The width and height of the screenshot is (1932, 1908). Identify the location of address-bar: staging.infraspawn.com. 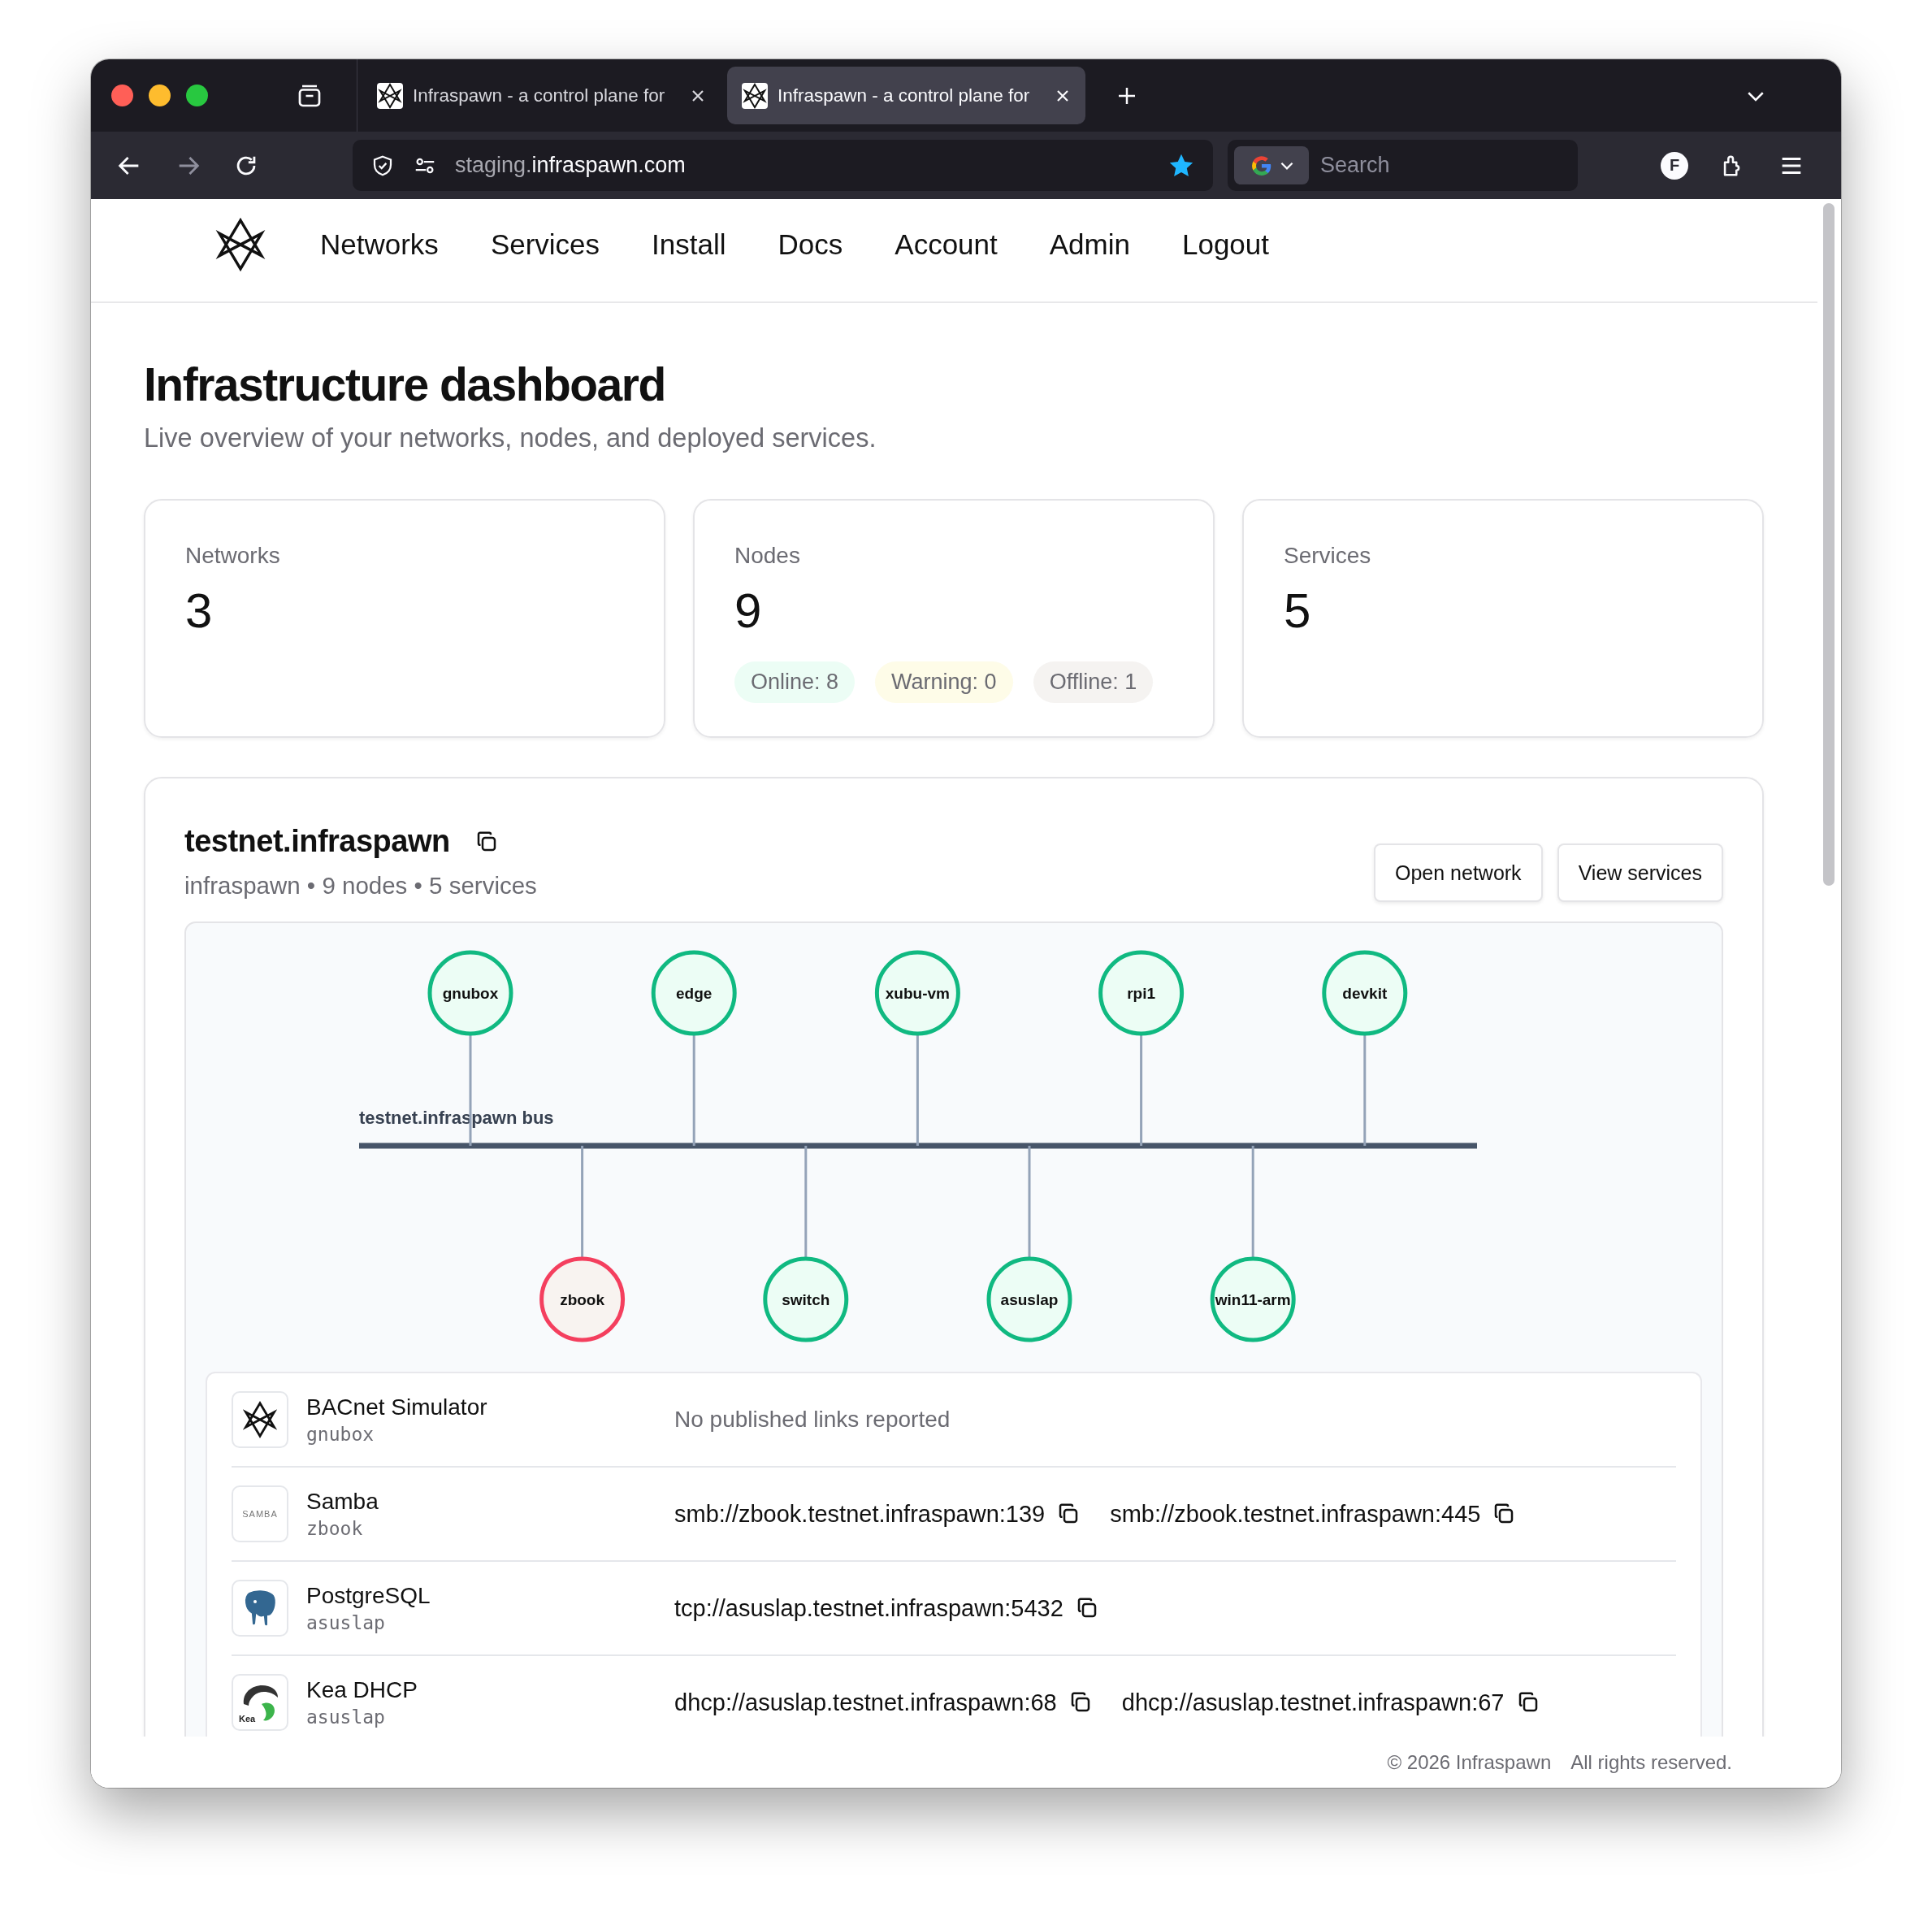
(783, 165).